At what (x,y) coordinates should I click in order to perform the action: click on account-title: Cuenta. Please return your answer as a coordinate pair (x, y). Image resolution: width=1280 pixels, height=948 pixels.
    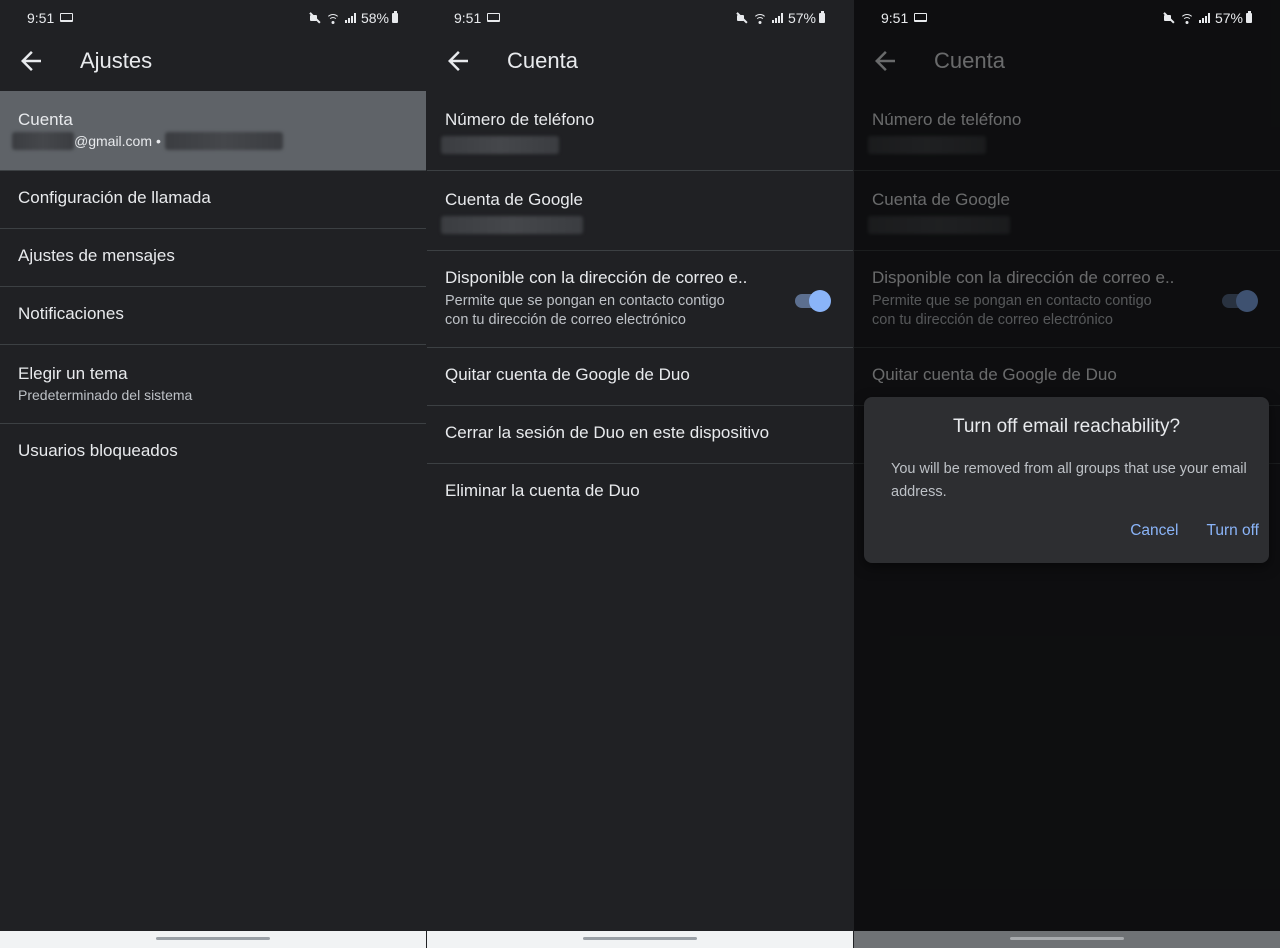
    Looking at the image, I should click on (45, 119).